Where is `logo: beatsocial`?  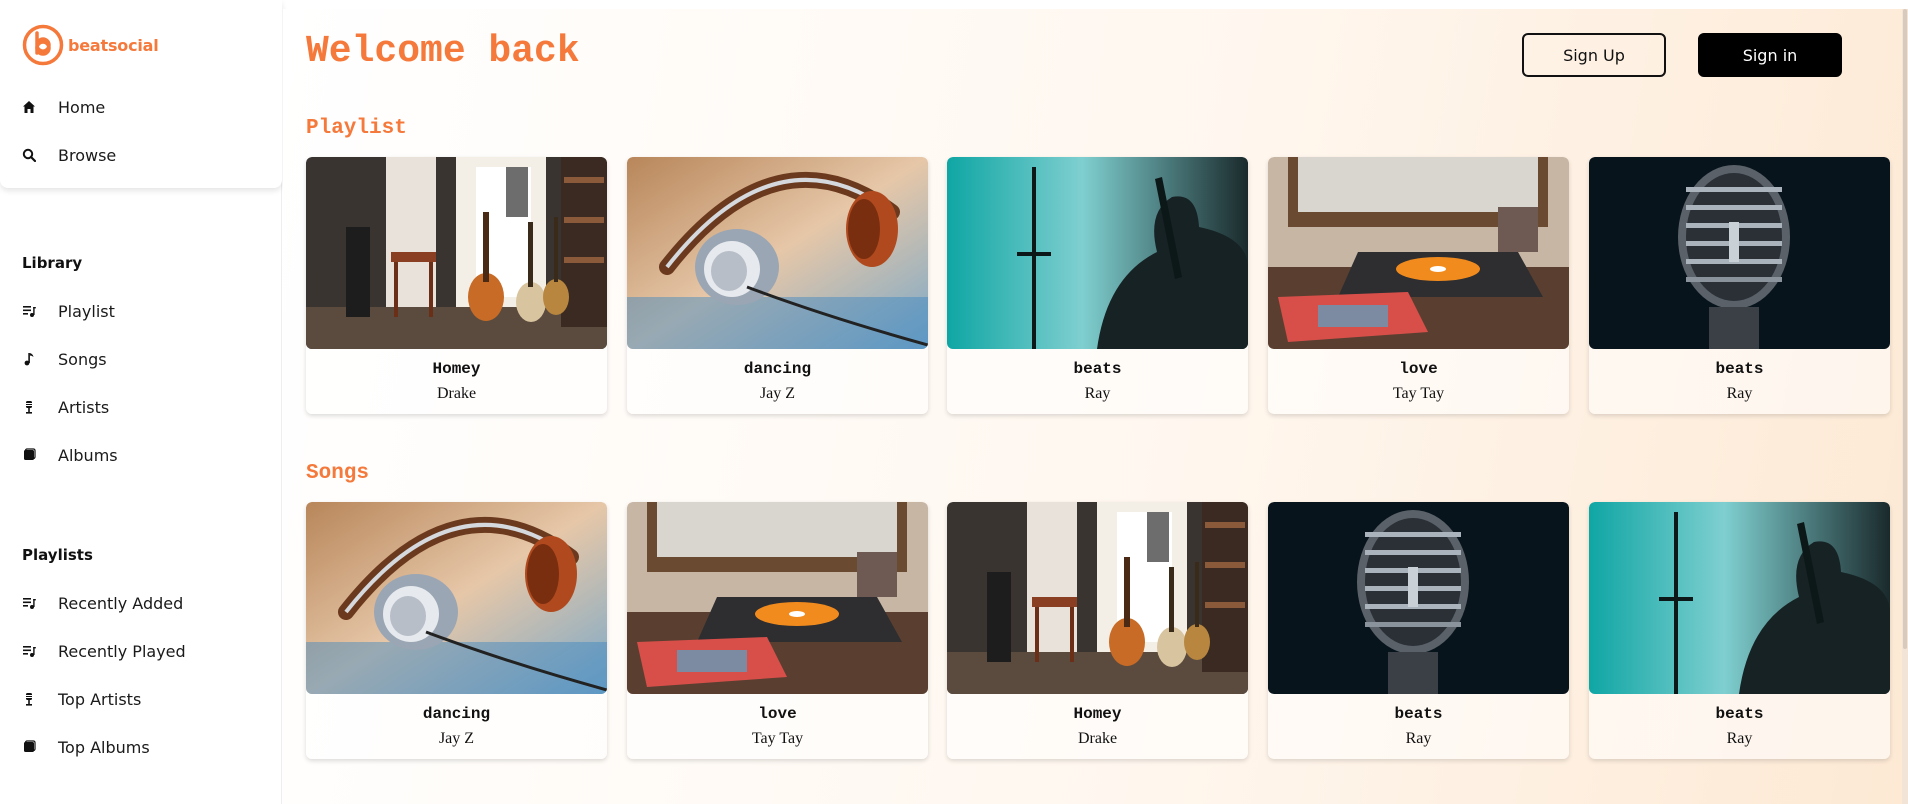
logo: beatsocial is located at coordinates (90, 45).